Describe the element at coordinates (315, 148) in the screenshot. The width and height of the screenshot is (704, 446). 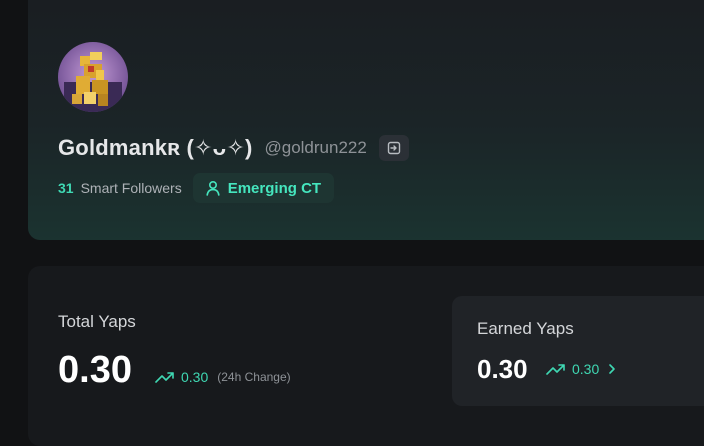
I see `profile-handle: @goldrun222` at that location.